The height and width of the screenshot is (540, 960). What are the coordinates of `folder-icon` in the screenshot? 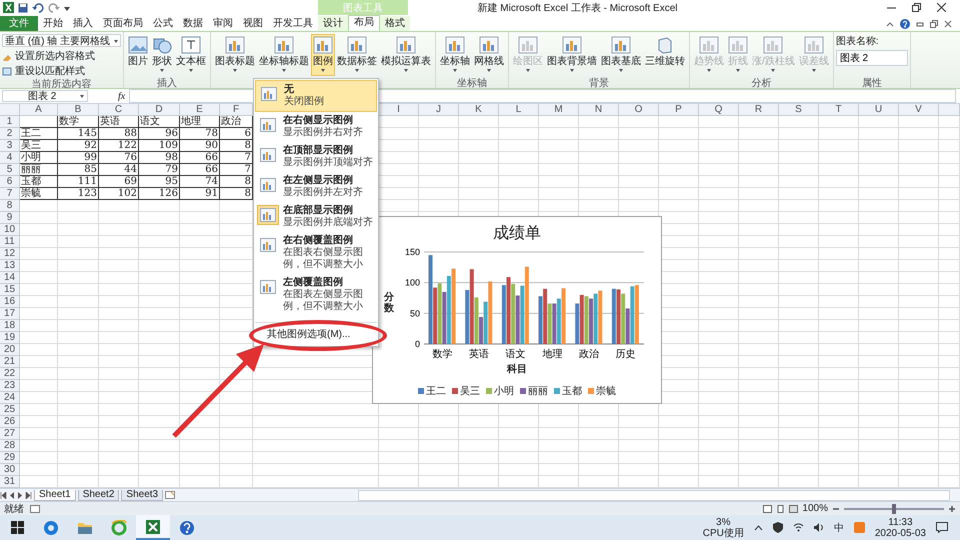 It's located at (85, 527).